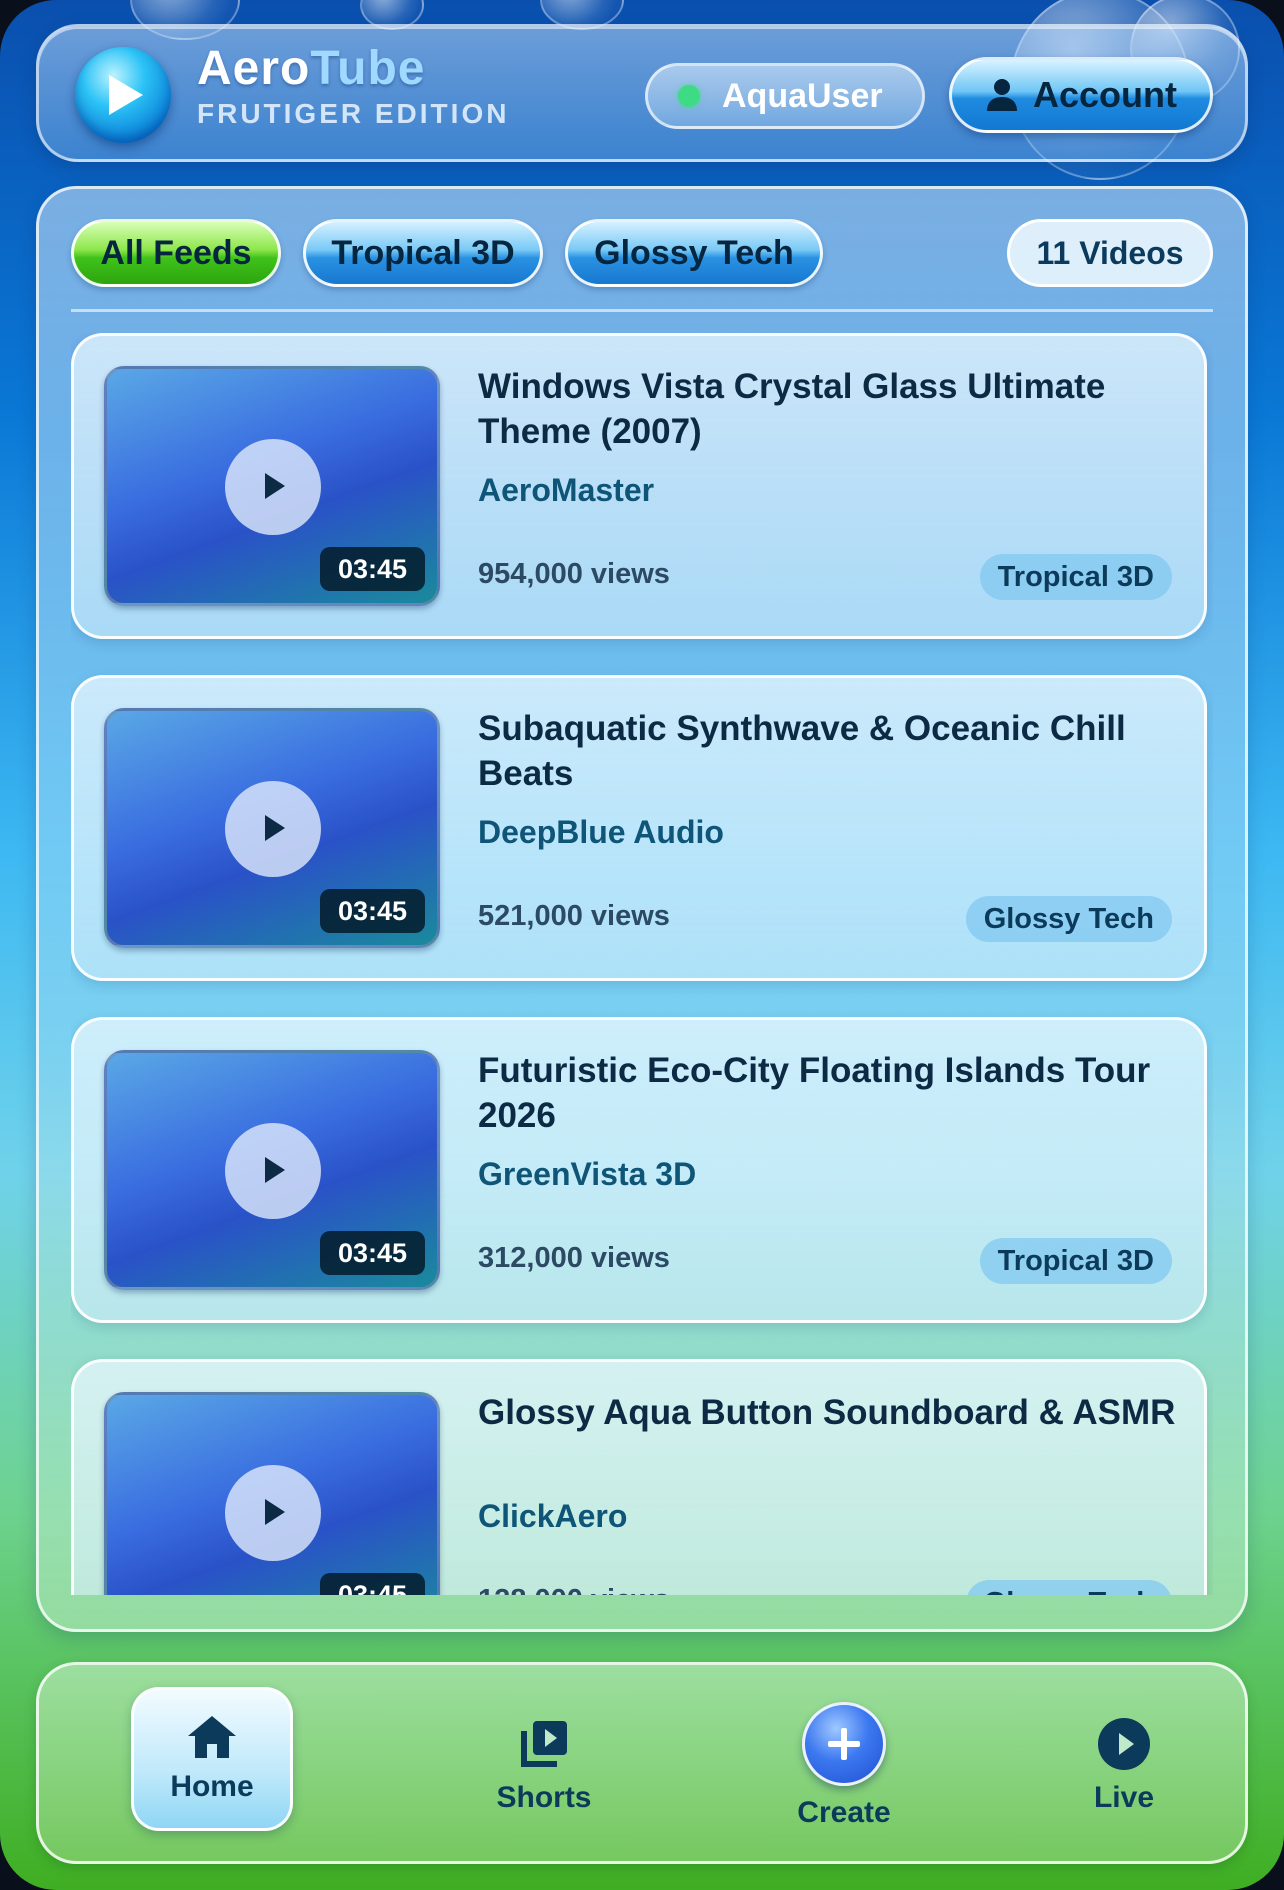 This screenshot has width=1284, height=1890. I want to click on nav-label: Home, so click(212, 1786).